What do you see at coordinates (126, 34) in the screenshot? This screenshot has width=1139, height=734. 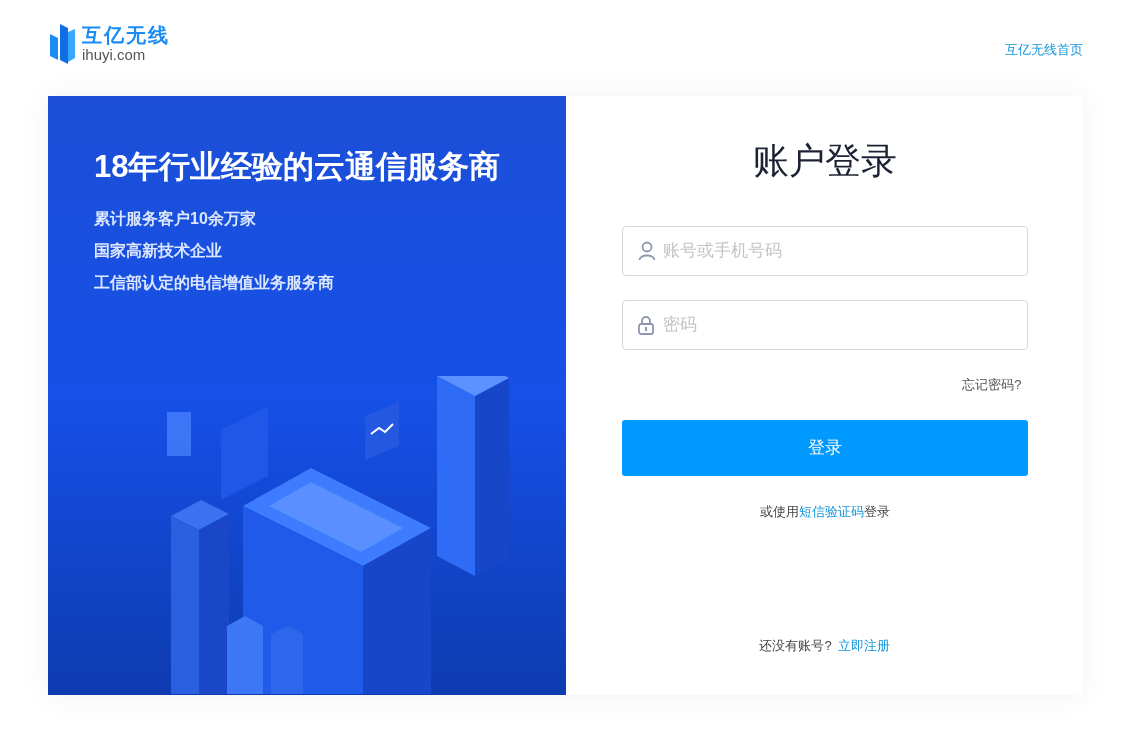 I see `logo-name: 互亿无线` at bounding box center [126, 34].